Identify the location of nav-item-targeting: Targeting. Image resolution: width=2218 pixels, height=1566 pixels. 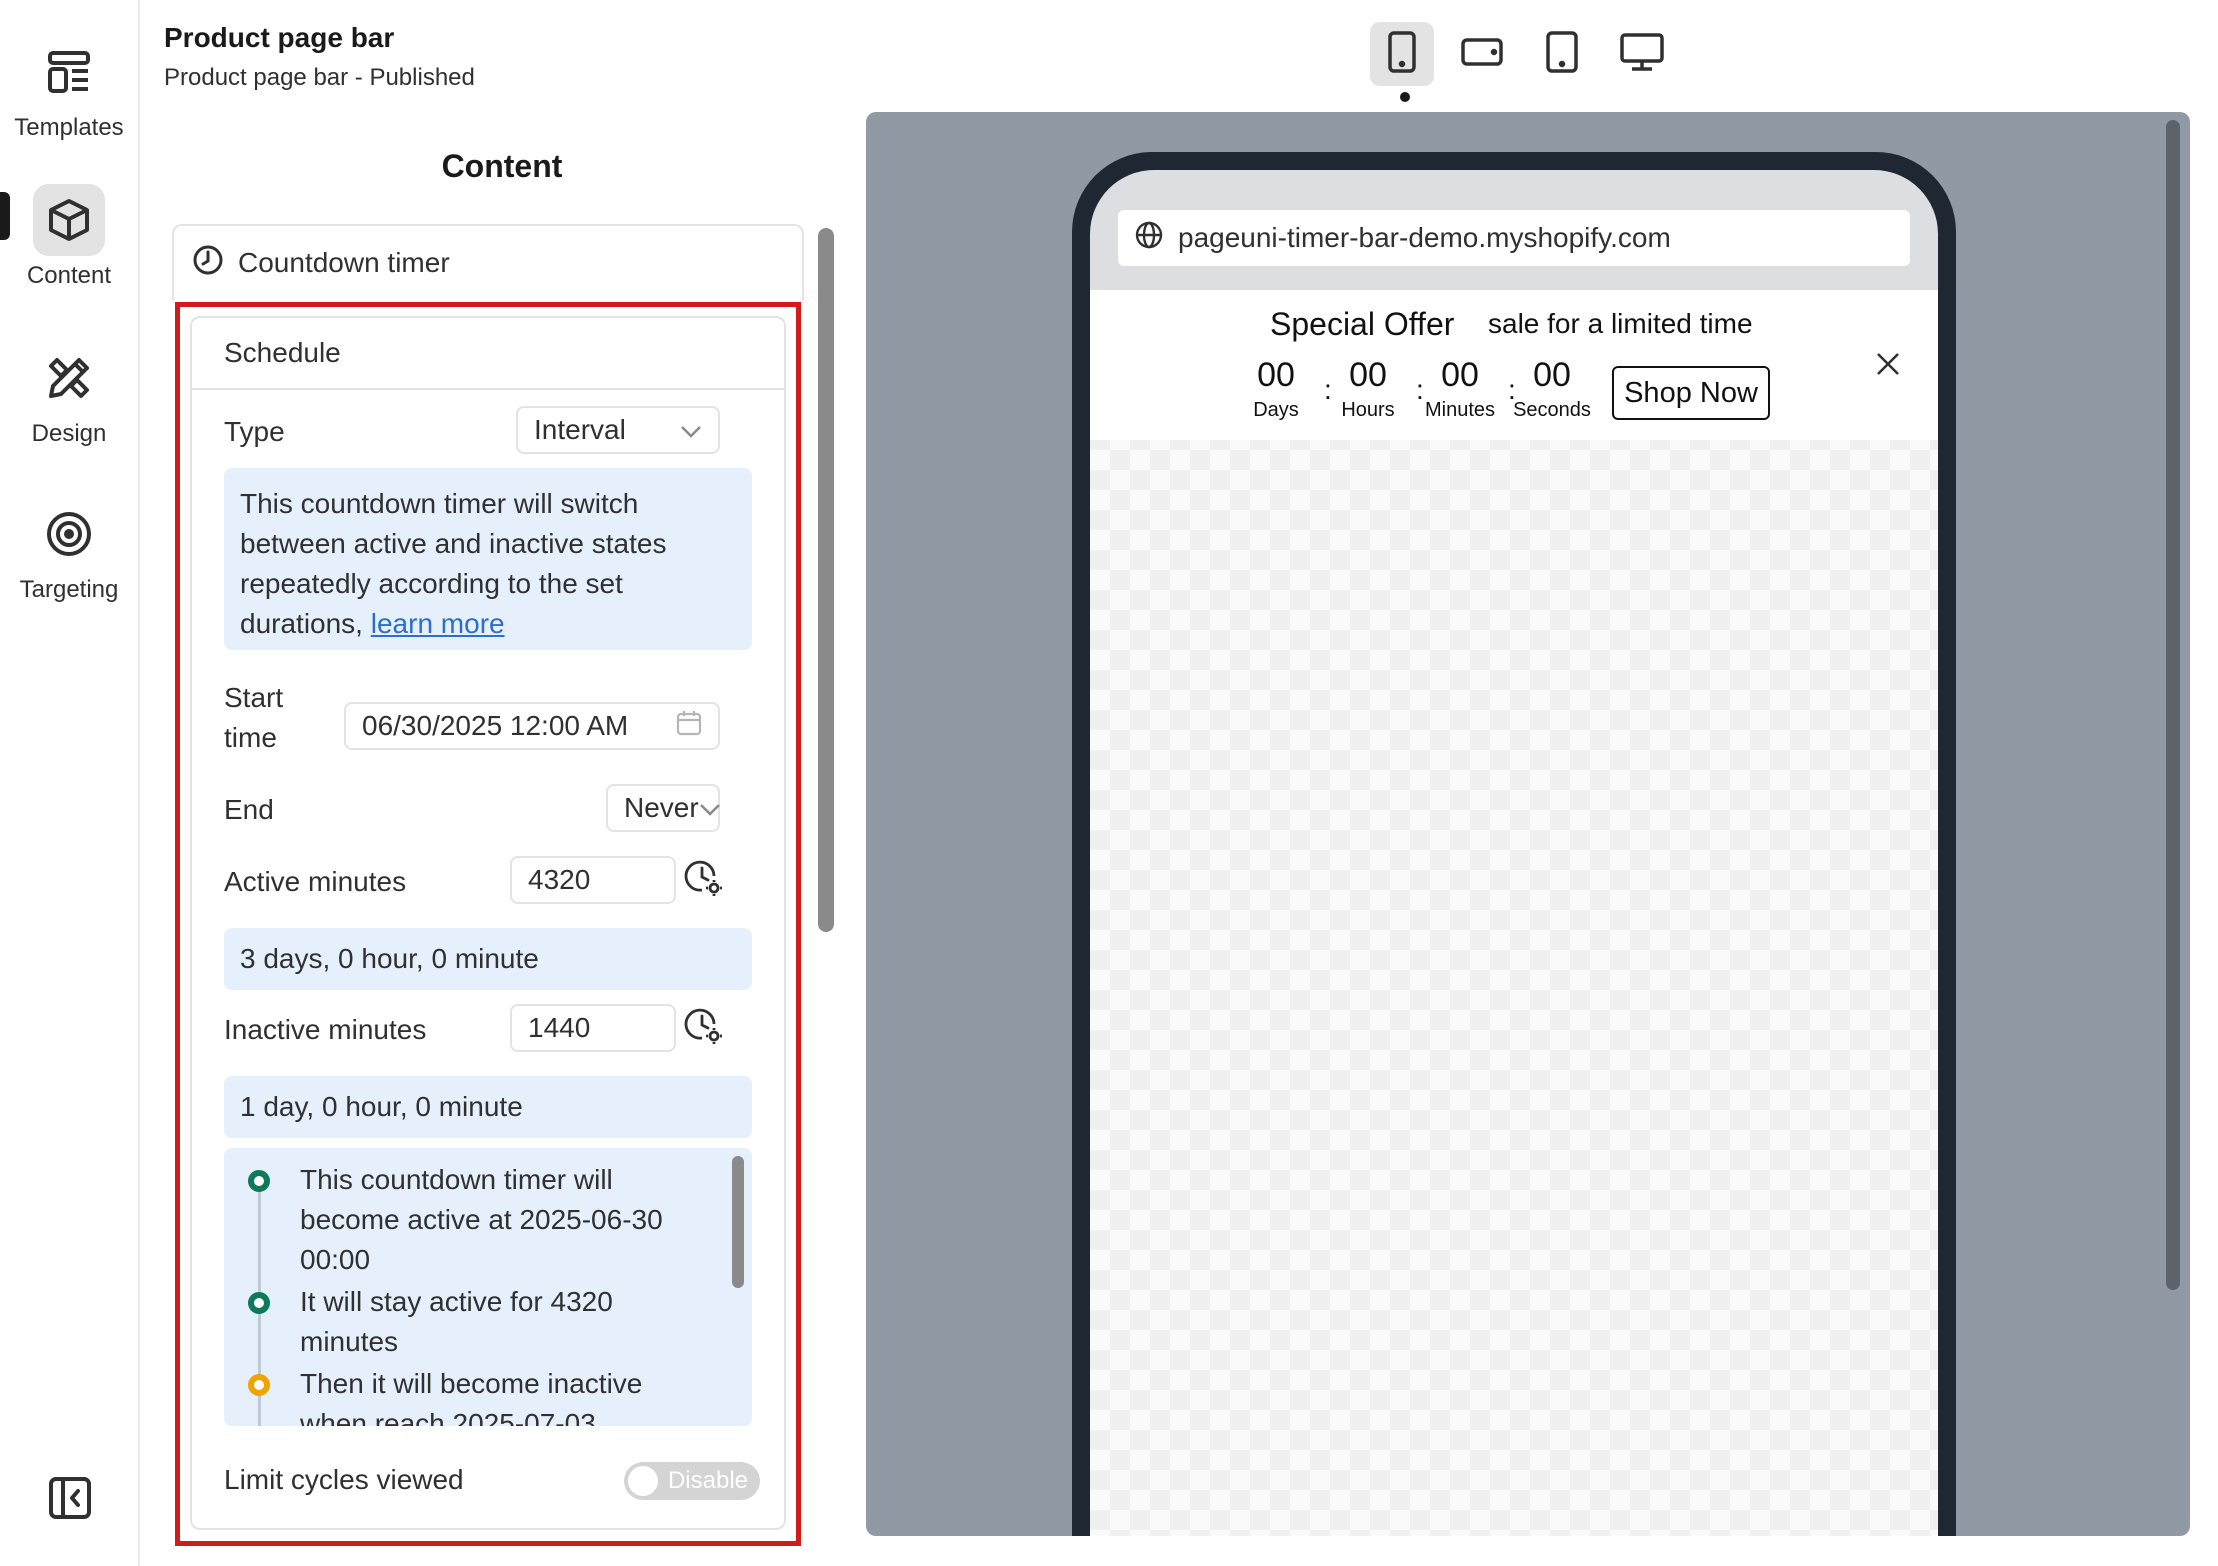
(69, 551).